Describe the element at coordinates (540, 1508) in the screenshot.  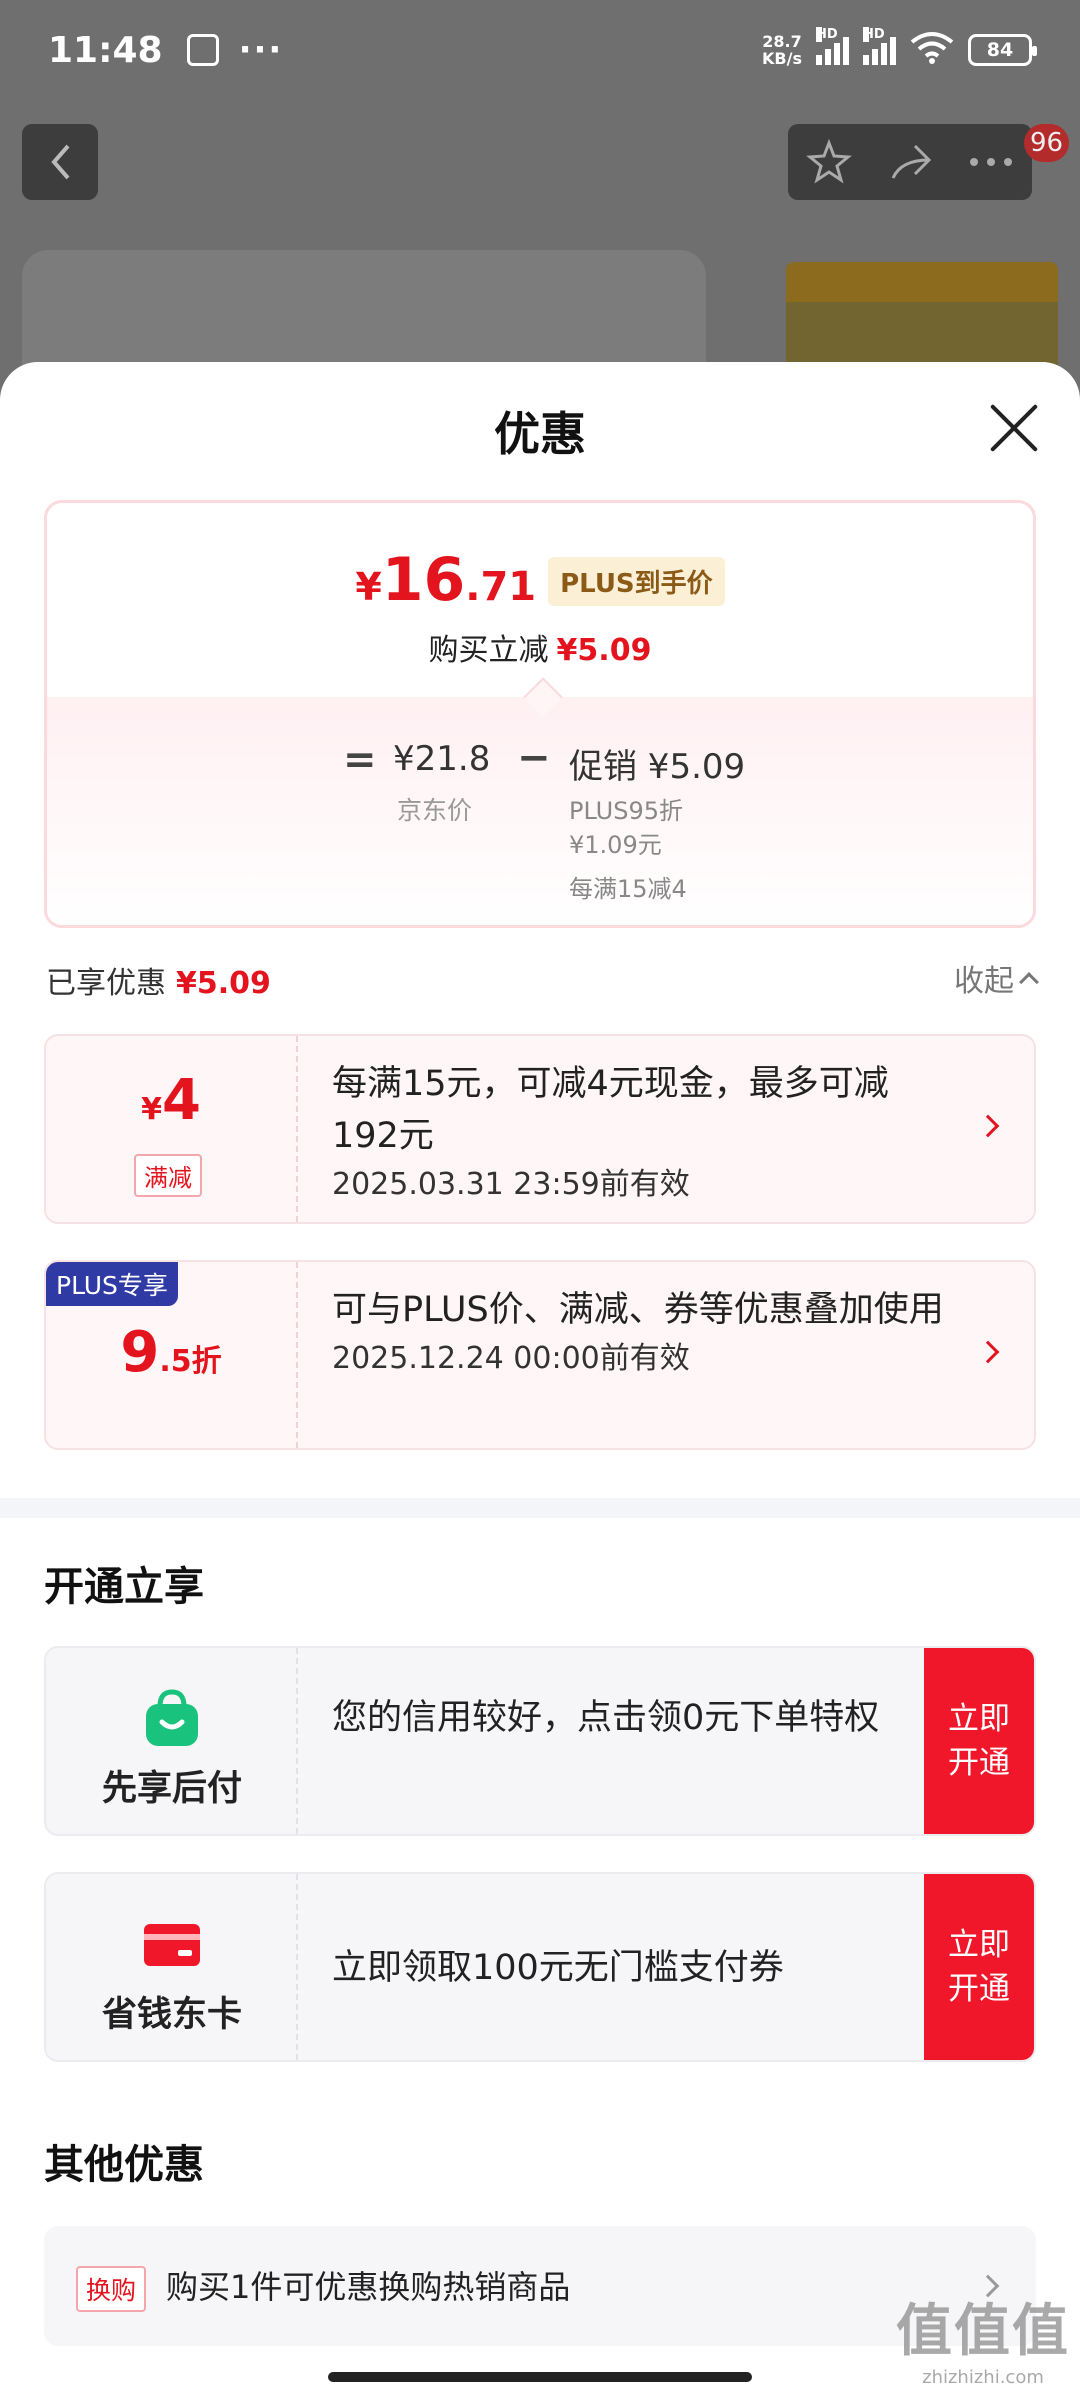
I see `section-divider` at that location.